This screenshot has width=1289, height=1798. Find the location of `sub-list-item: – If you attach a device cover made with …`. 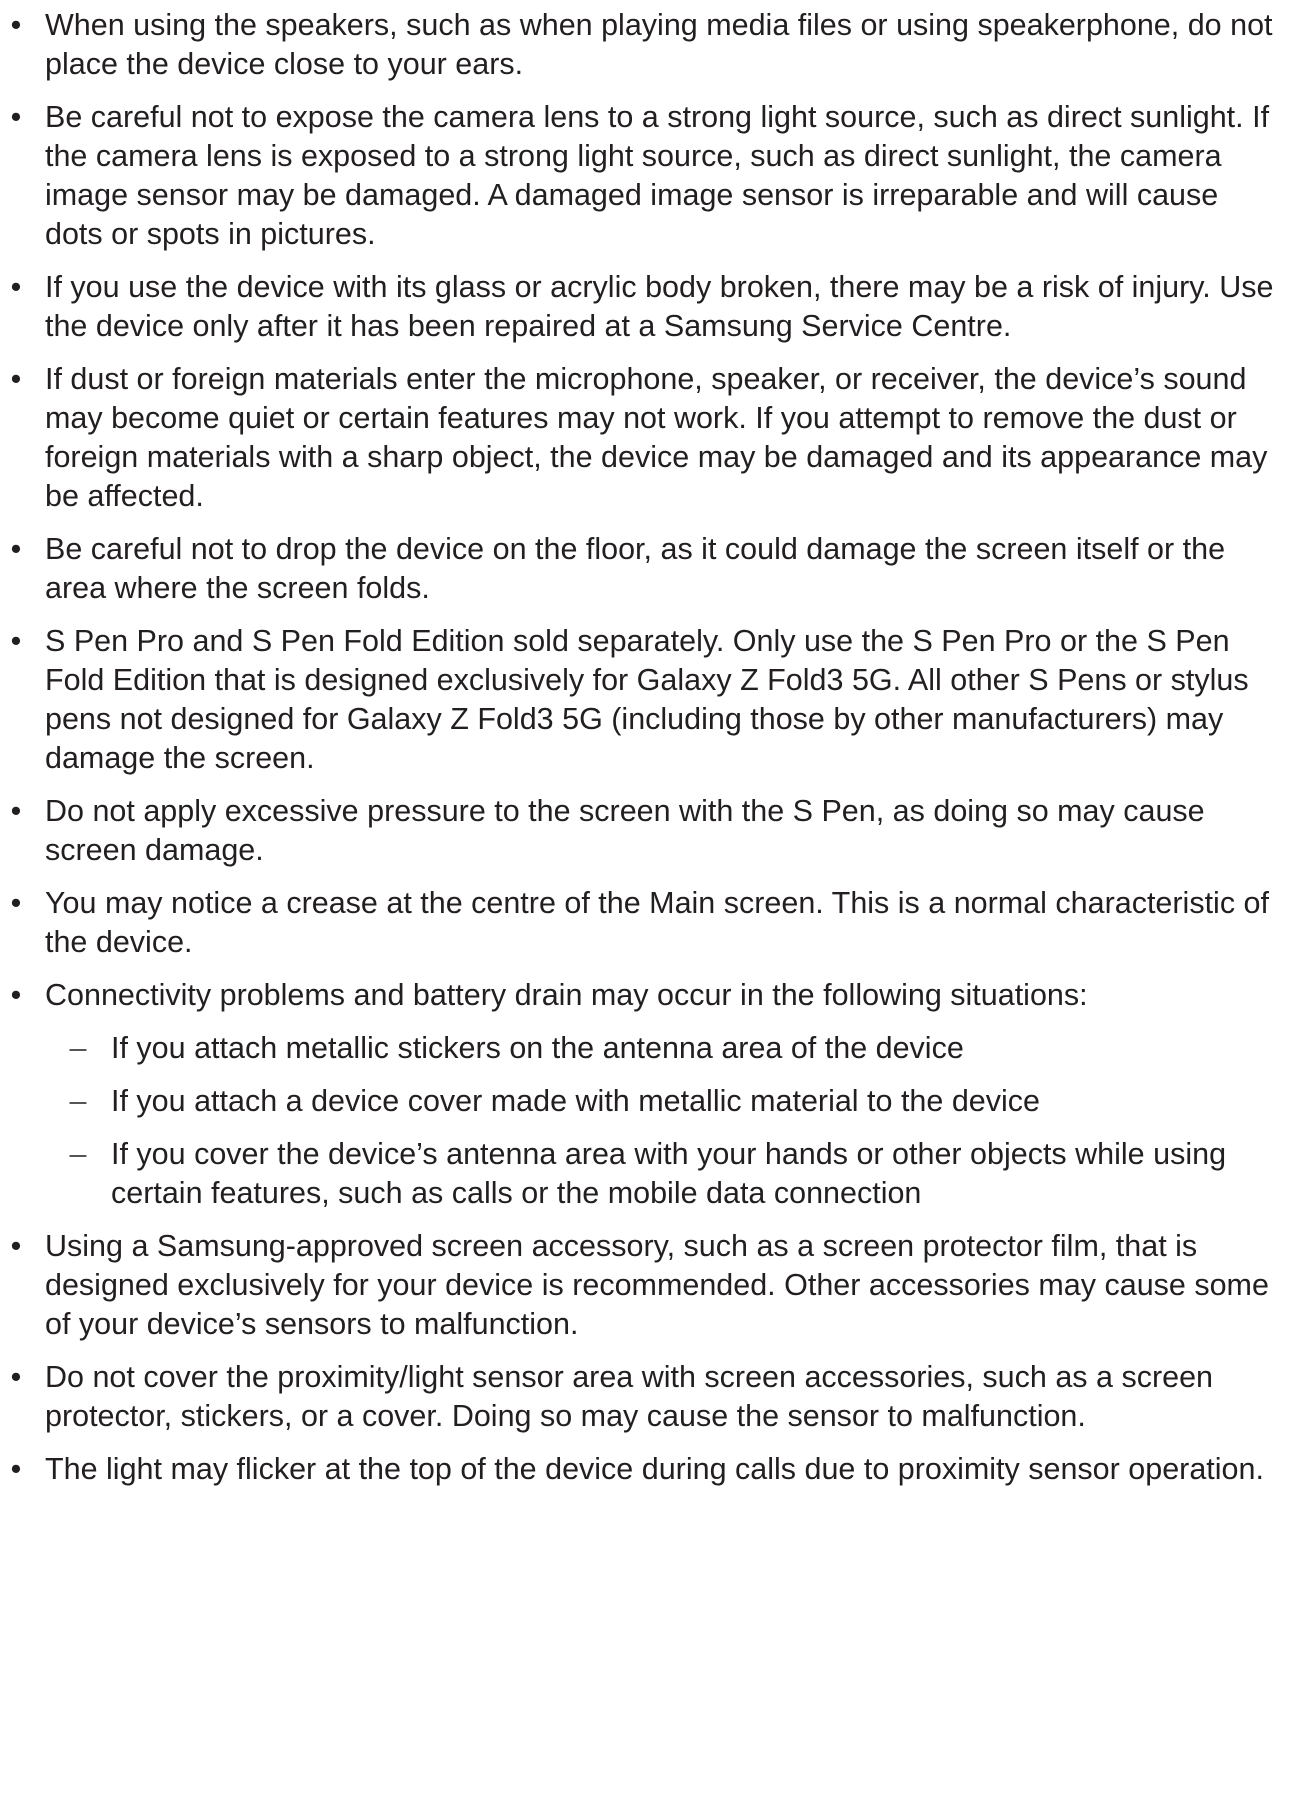

sub-list-item: – If you attach a device cover made with … is located at coordinates (661, 1101).